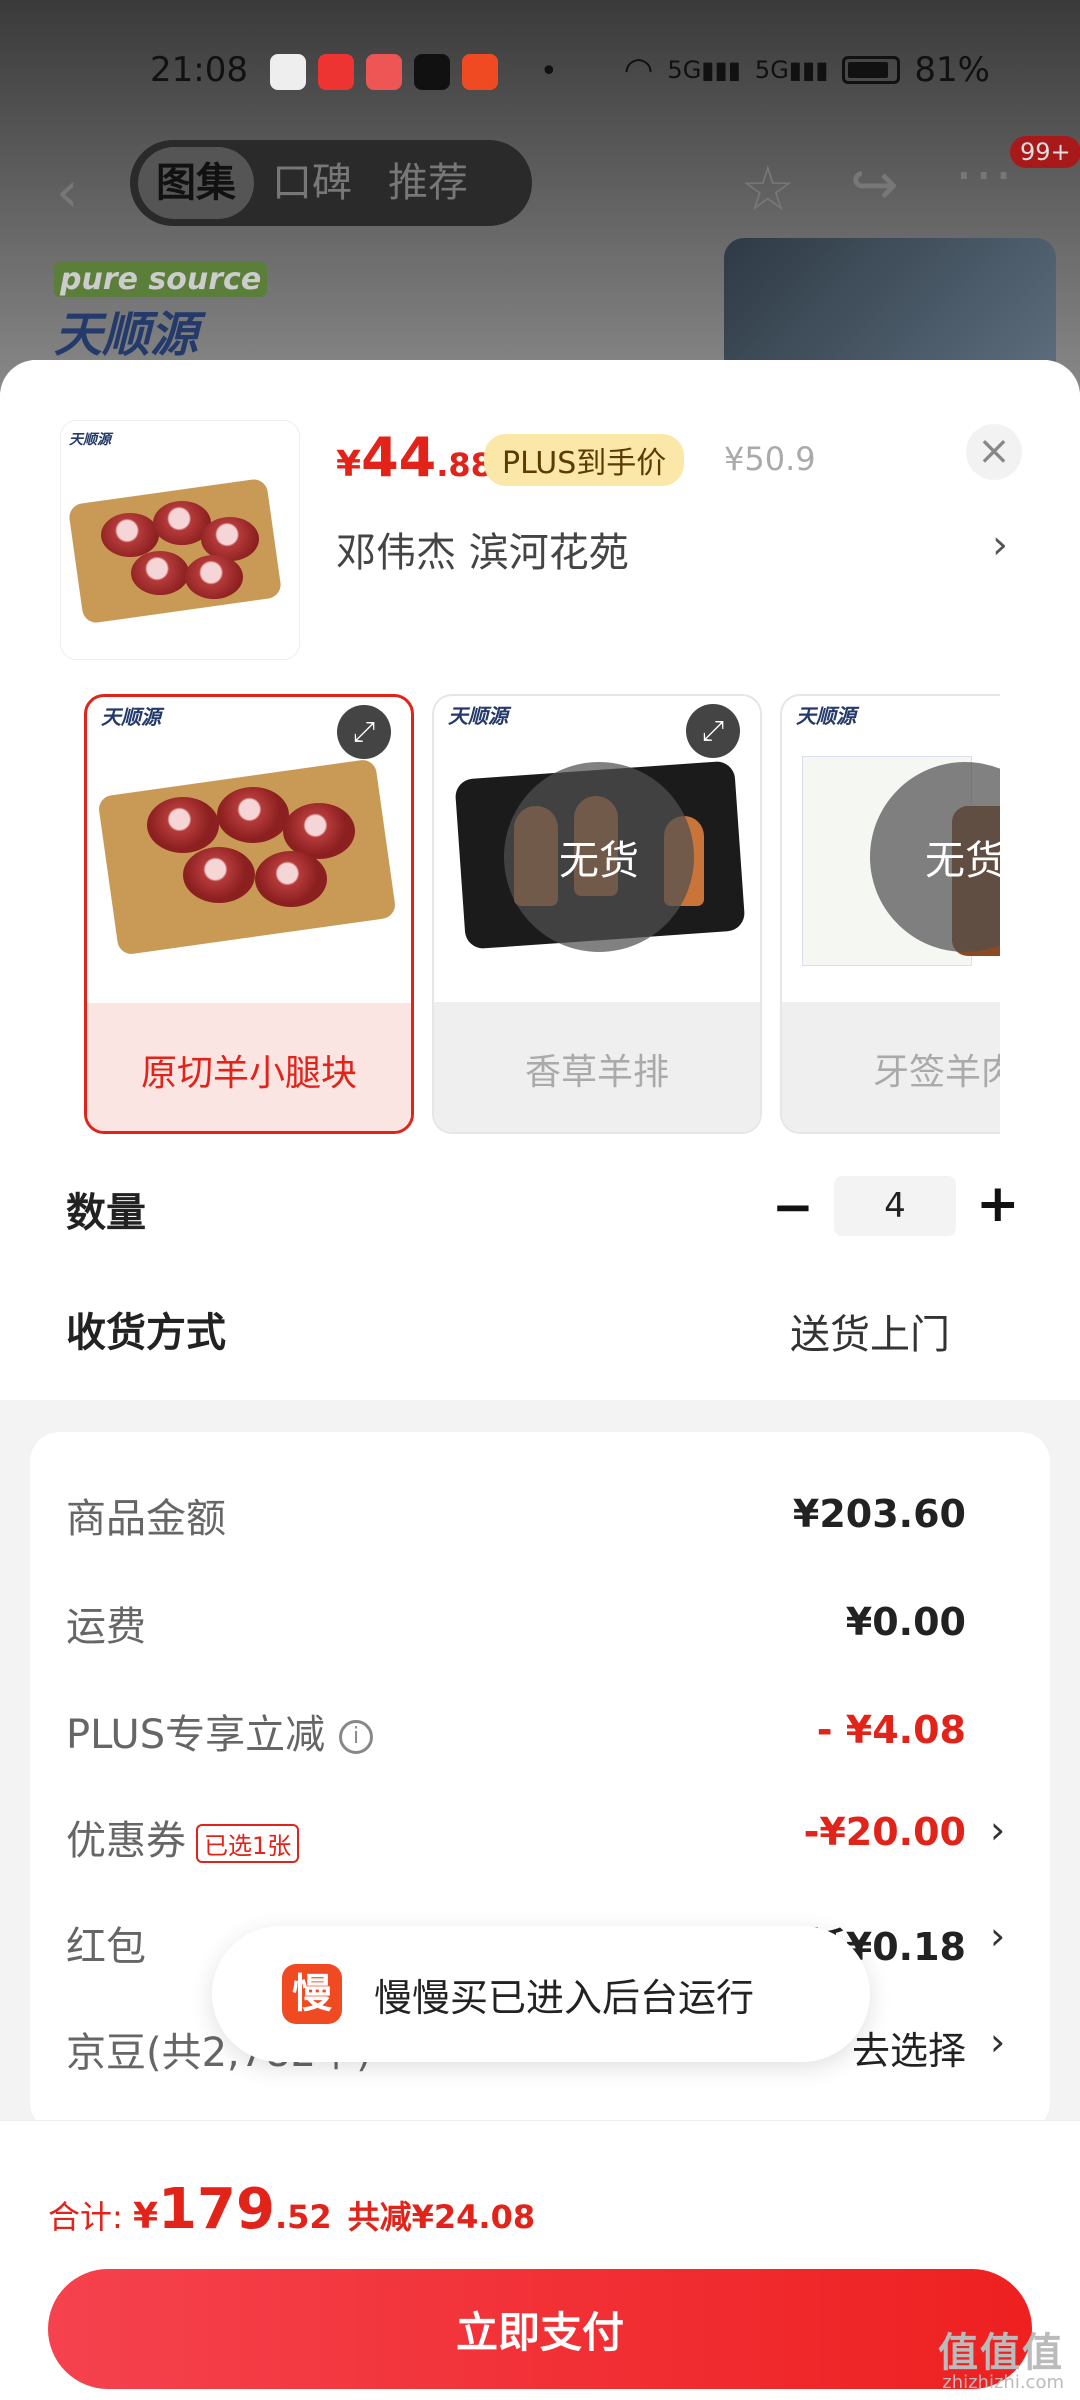  Describe the element at coordinates (871, 70) in the screenshot. I see `battery-icon` at that location.